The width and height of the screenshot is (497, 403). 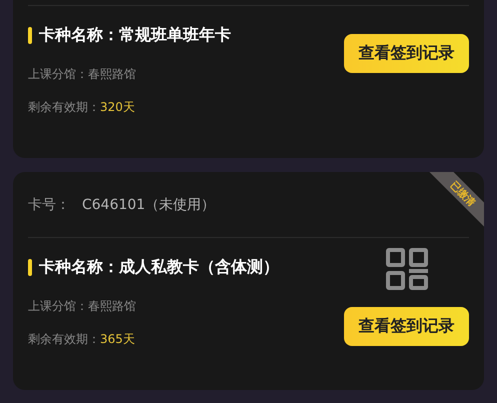 I want to click on card-number-label: 卡号：, so click(x=49, y=205).